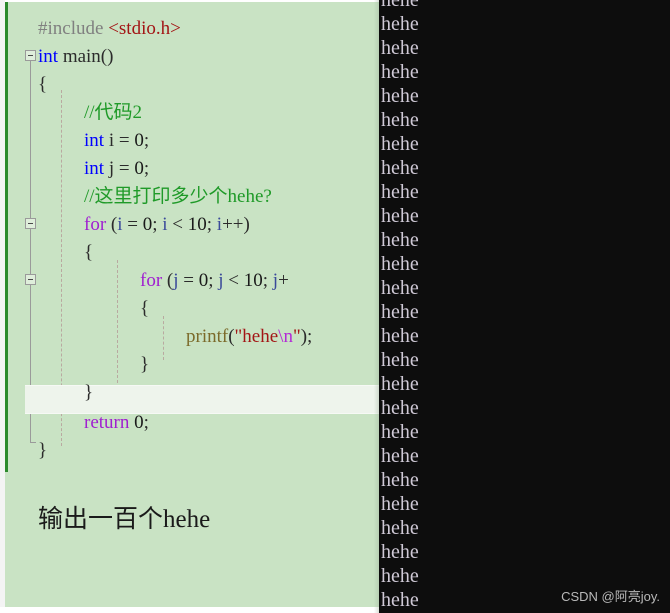  I want to click on code-token: //代码2, so click(113, 112).